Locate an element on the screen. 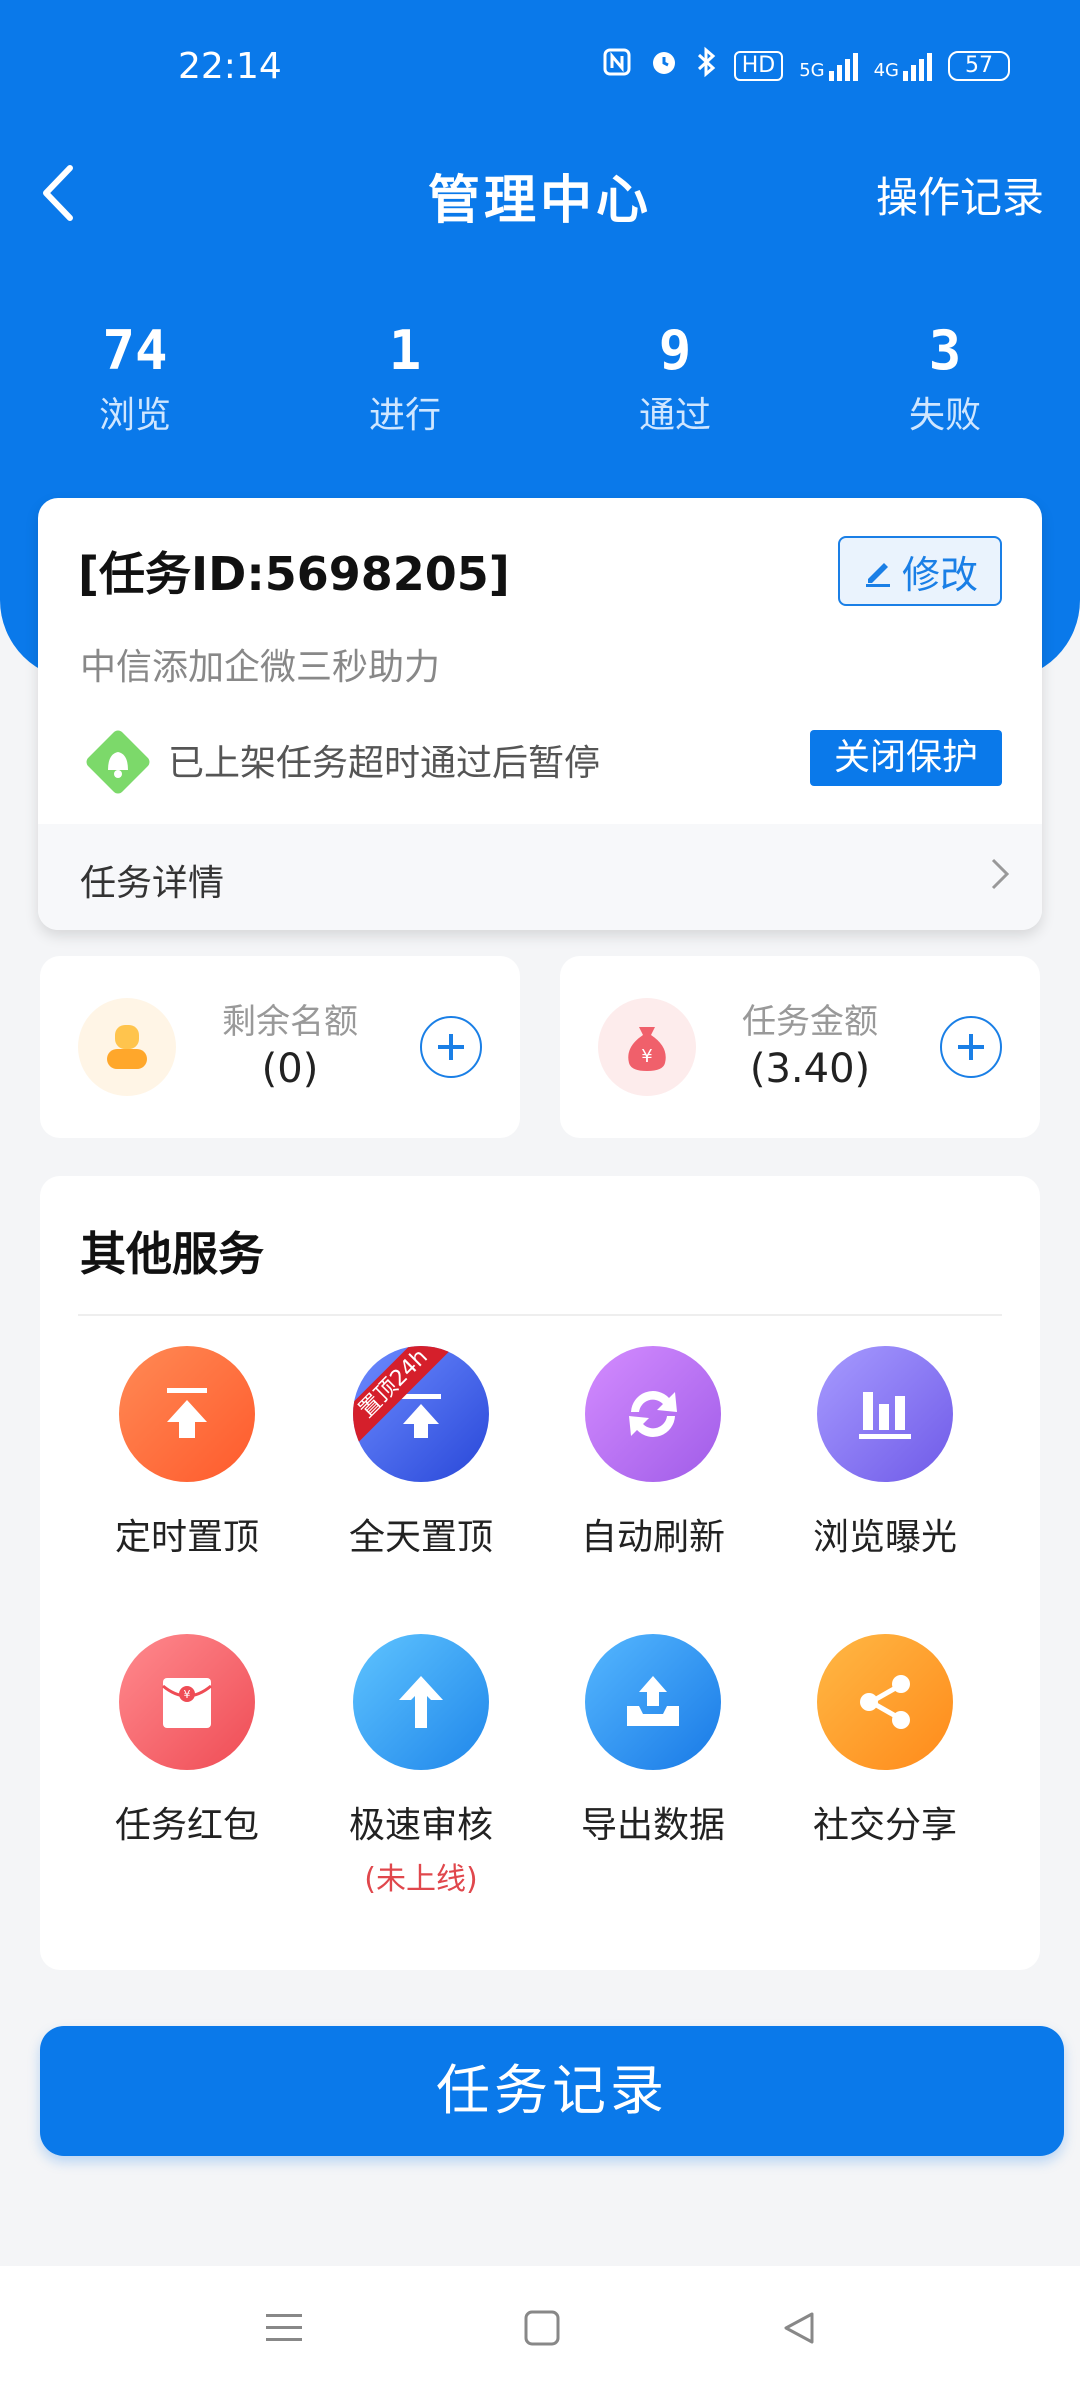 The width and height of the screenshot is (1080, 2400). add-quota-button is located at coordinates (451, 1047).